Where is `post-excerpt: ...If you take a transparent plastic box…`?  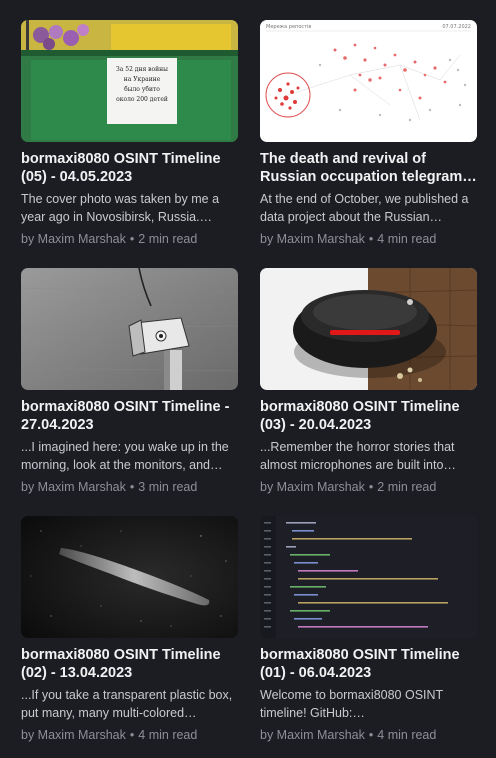 post-excerpt: ...If you take a transparent plastic box… is located at coordinates (127, 704).